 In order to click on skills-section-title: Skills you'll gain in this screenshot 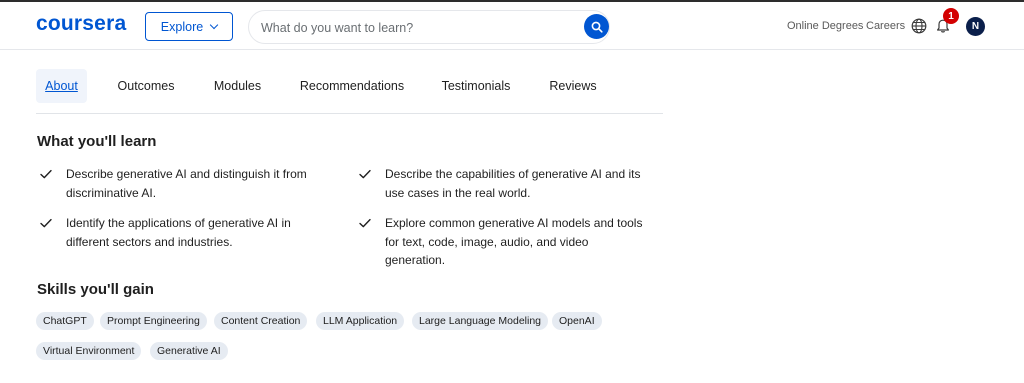, I will do `click(95, 289)`.